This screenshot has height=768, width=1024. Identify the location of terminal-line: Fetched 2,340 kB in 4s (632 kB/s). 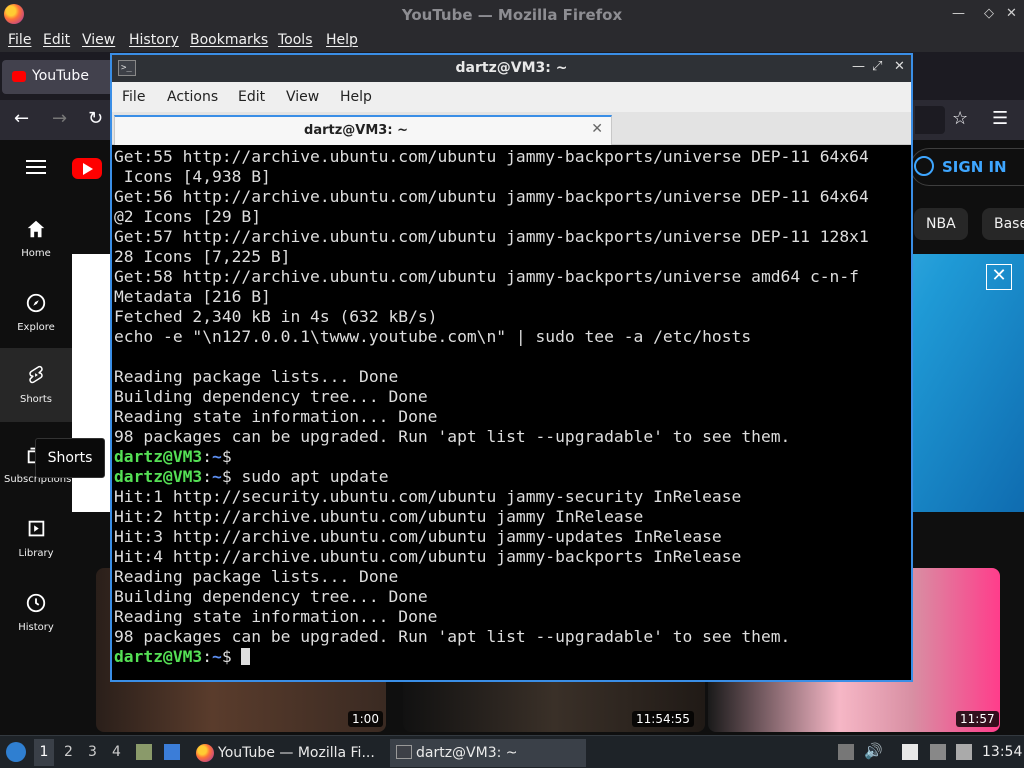
(276, 316).